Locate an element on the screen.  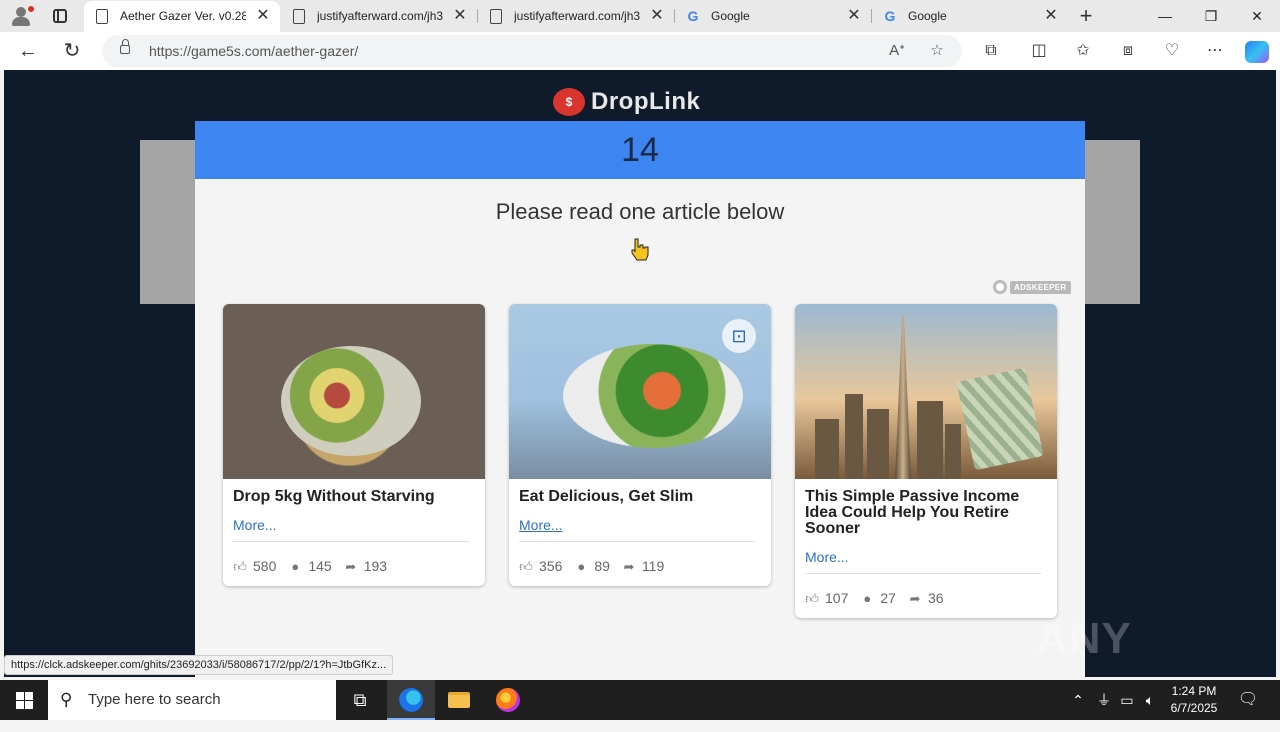
google-icon: G is located at coordinates (890, 16).